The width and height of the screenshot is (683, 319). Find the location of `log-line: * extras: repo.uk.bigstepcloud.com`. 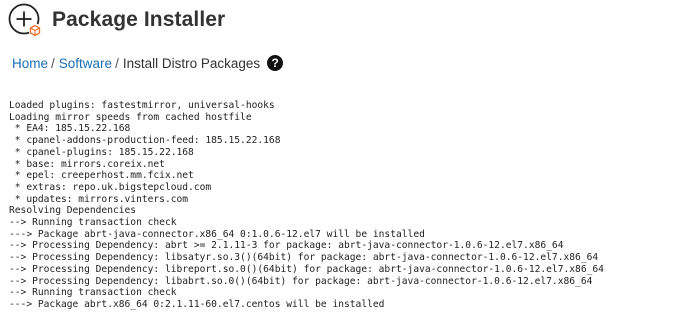

log-line: * extras: repo.uk.bigstepcloud.com is located at coordinates (110, 187).